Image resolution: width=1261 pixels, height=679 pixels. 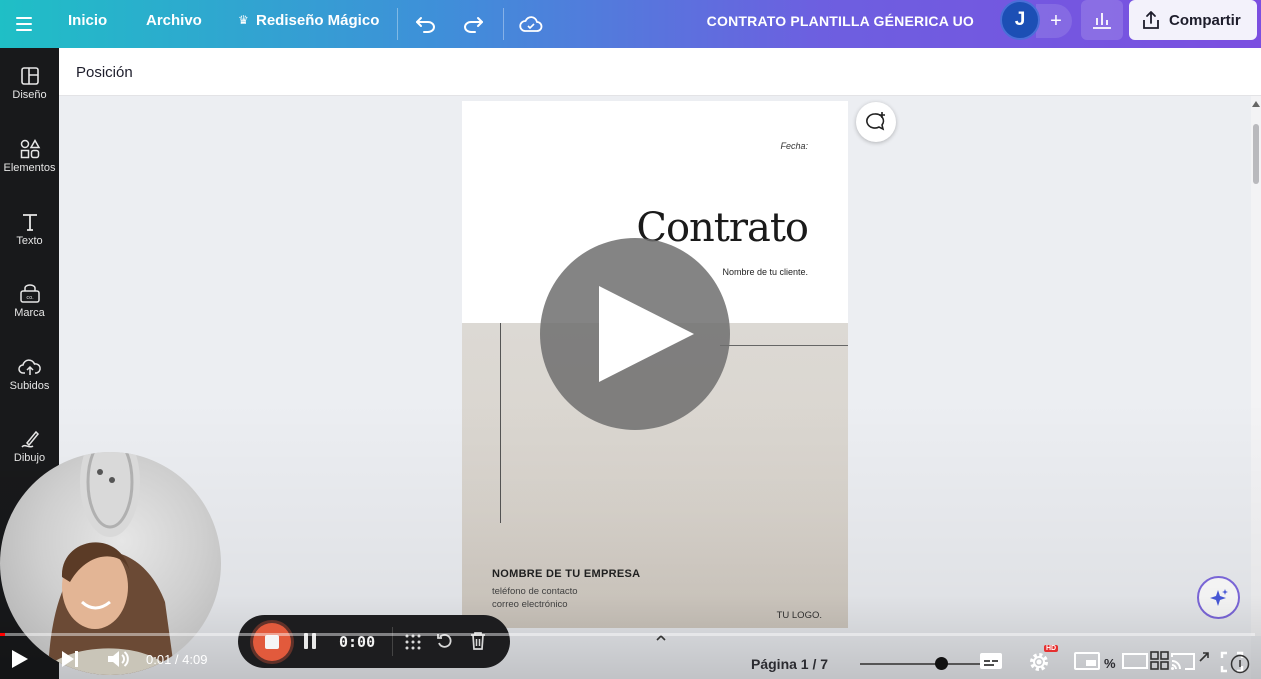 I want to click on bar-chart-icon, so click(x=1102, y=21).